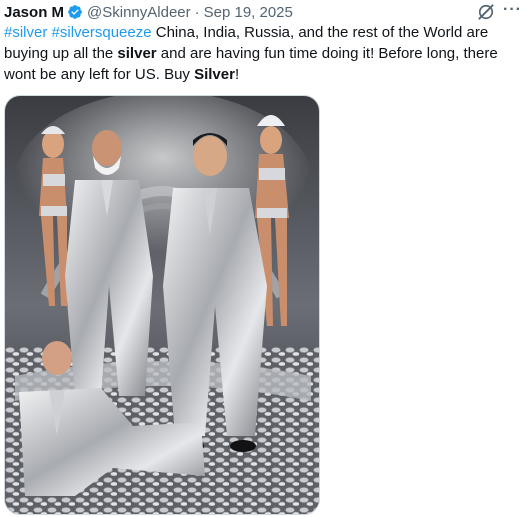 The height and width of the screenshot is (517, 526). I want to click on bold-text: silver, so click(137, 53).